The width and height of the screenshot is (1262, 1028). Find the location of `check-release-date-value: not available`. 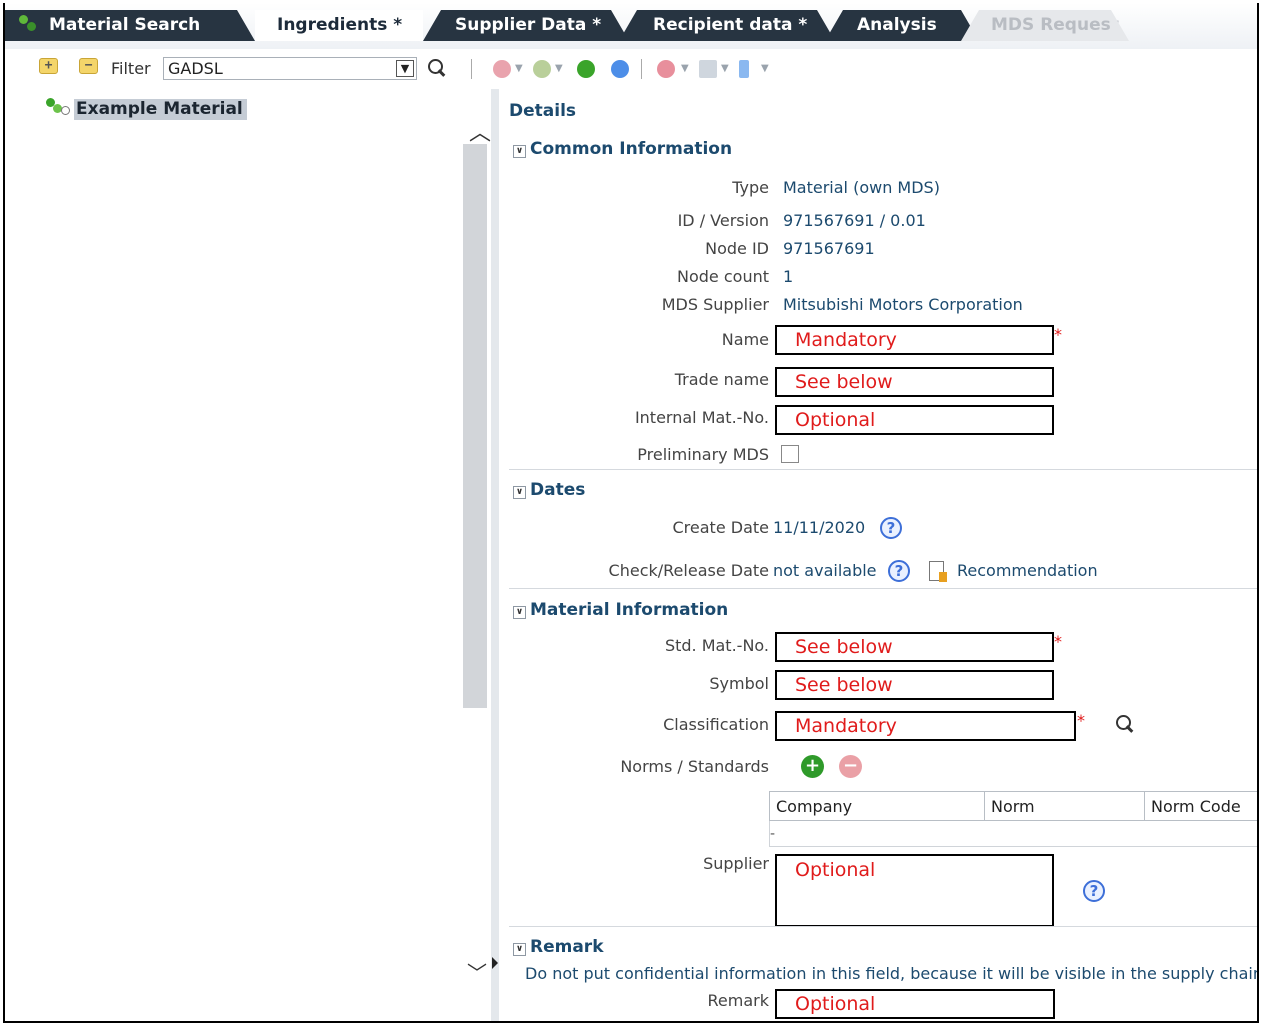

check-release-date-value: not available is located at coordinates (825, 570).